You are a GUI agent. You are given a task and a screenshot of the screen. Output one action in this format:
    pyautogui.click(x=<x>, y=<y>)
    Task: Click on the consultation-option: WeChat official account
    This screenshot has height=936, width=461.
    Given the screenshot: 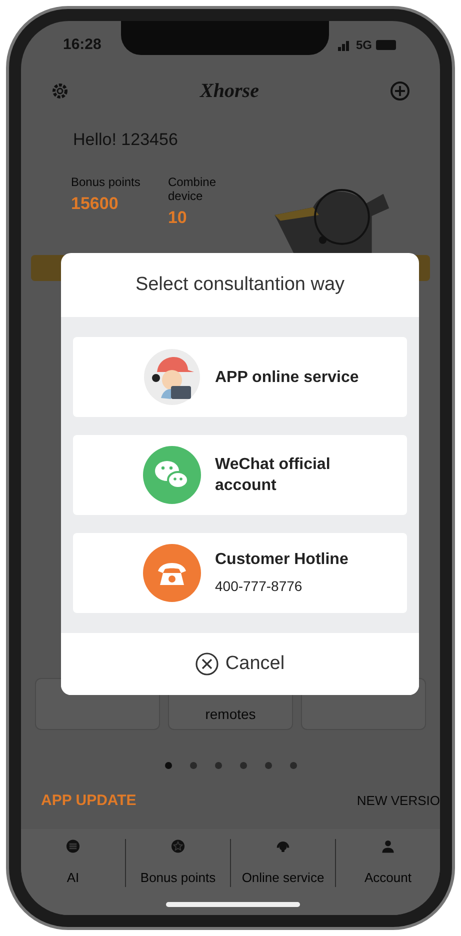 What is the action you would take?
    pyautogui.click(x=240, y=475)
    